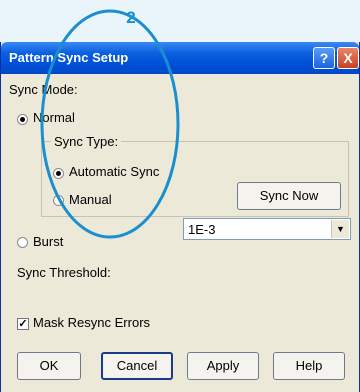 The image size is (360, 392). Describe the element at coordinates (64, 272) in the screenshot. I see `sync-threshold-label: Sync Threshold:` at that location.